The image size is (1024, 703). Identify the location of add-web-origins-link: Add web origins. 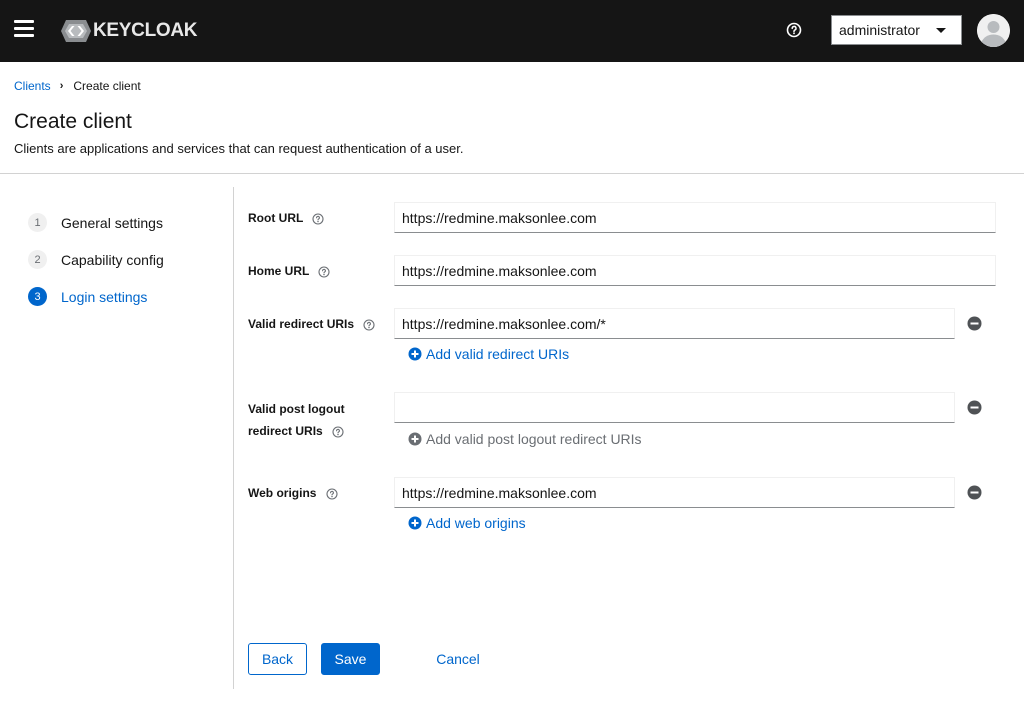
(467, 523).